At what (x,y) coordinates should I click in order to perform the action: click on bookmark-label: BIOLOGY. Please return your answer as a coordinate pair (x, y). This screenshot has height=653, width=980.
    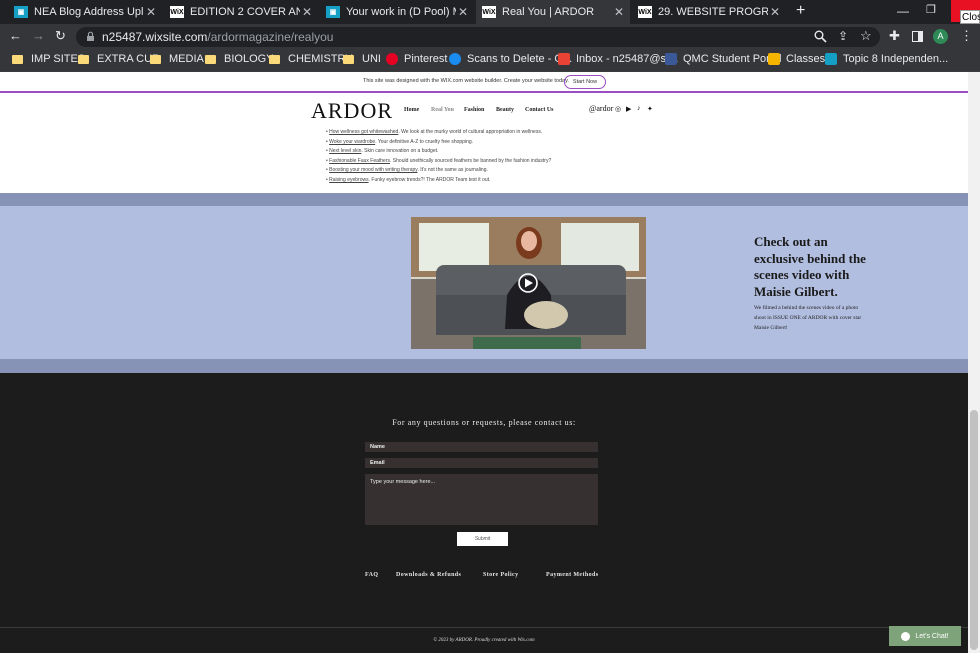
    Looking at the image, I should click on (249, 59).